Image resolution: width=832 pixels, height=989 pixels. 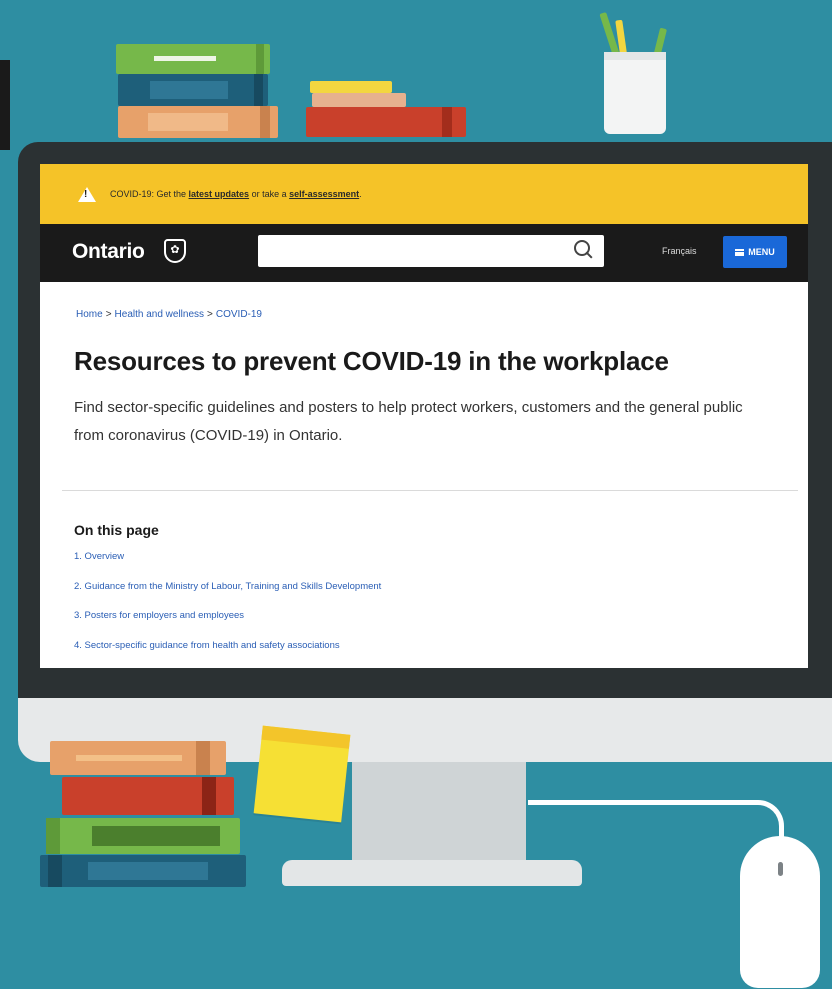 I want to click on breadcrumb-covid-19: COVID-19, so click(x=239, y=314).